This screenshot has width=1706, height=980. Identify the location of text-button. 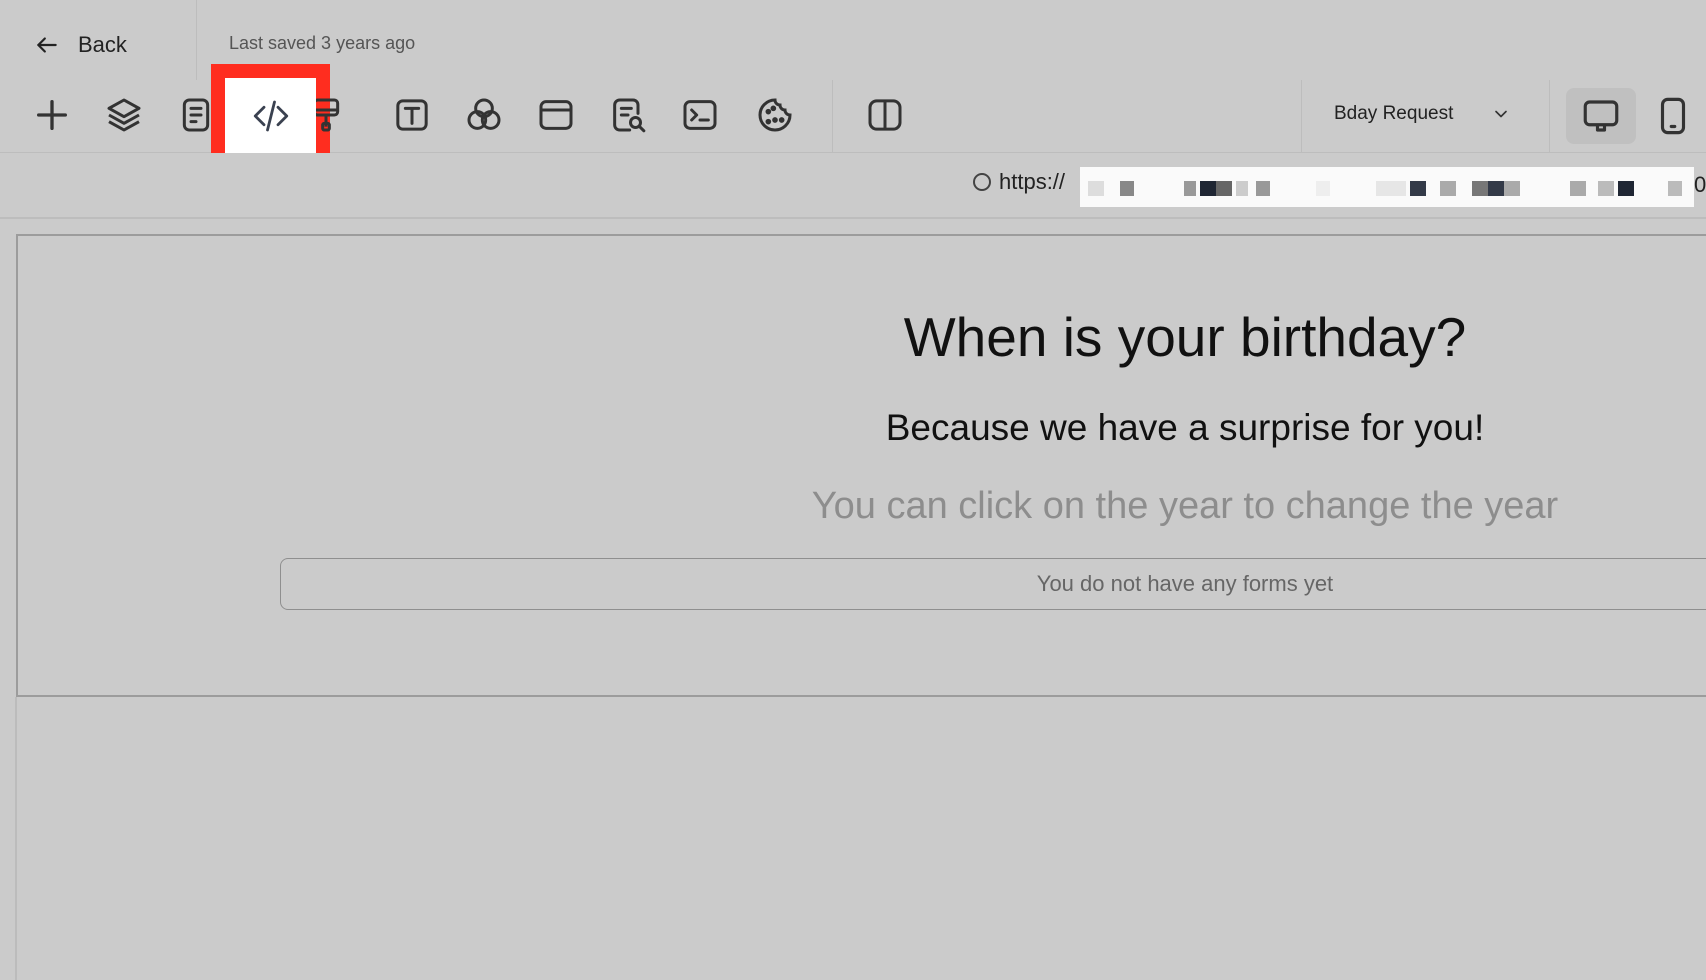
(412, 115).